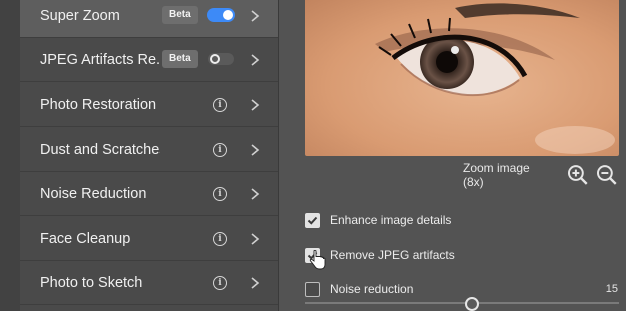 This screenshot has width=626, height=311. Describe the element at coordinates (149, 283) in the screenshot. I see `sidebar-item-photo-to-sketch: Photo to Sketch i` at that location.